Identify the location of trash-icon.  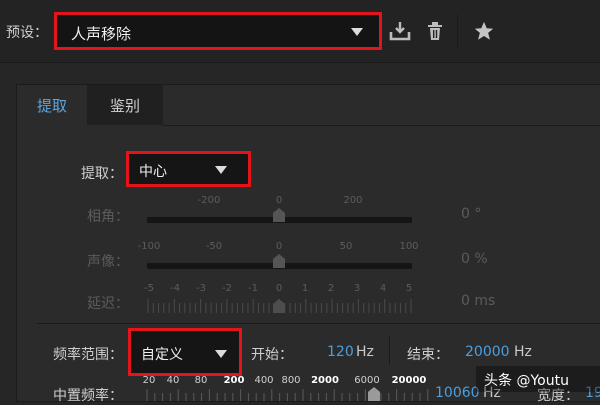
(435, 31).